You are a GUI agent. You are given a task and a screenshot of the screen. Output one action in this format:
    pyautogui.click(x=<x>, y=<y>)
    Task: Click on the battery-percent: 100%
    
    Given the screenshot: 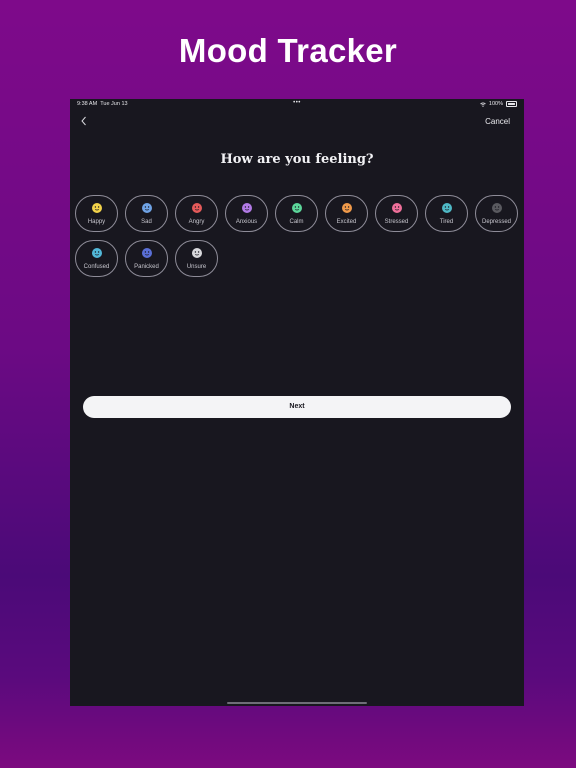 What is the action you would take?
    pyautogui.click(x=495, y=104)
    